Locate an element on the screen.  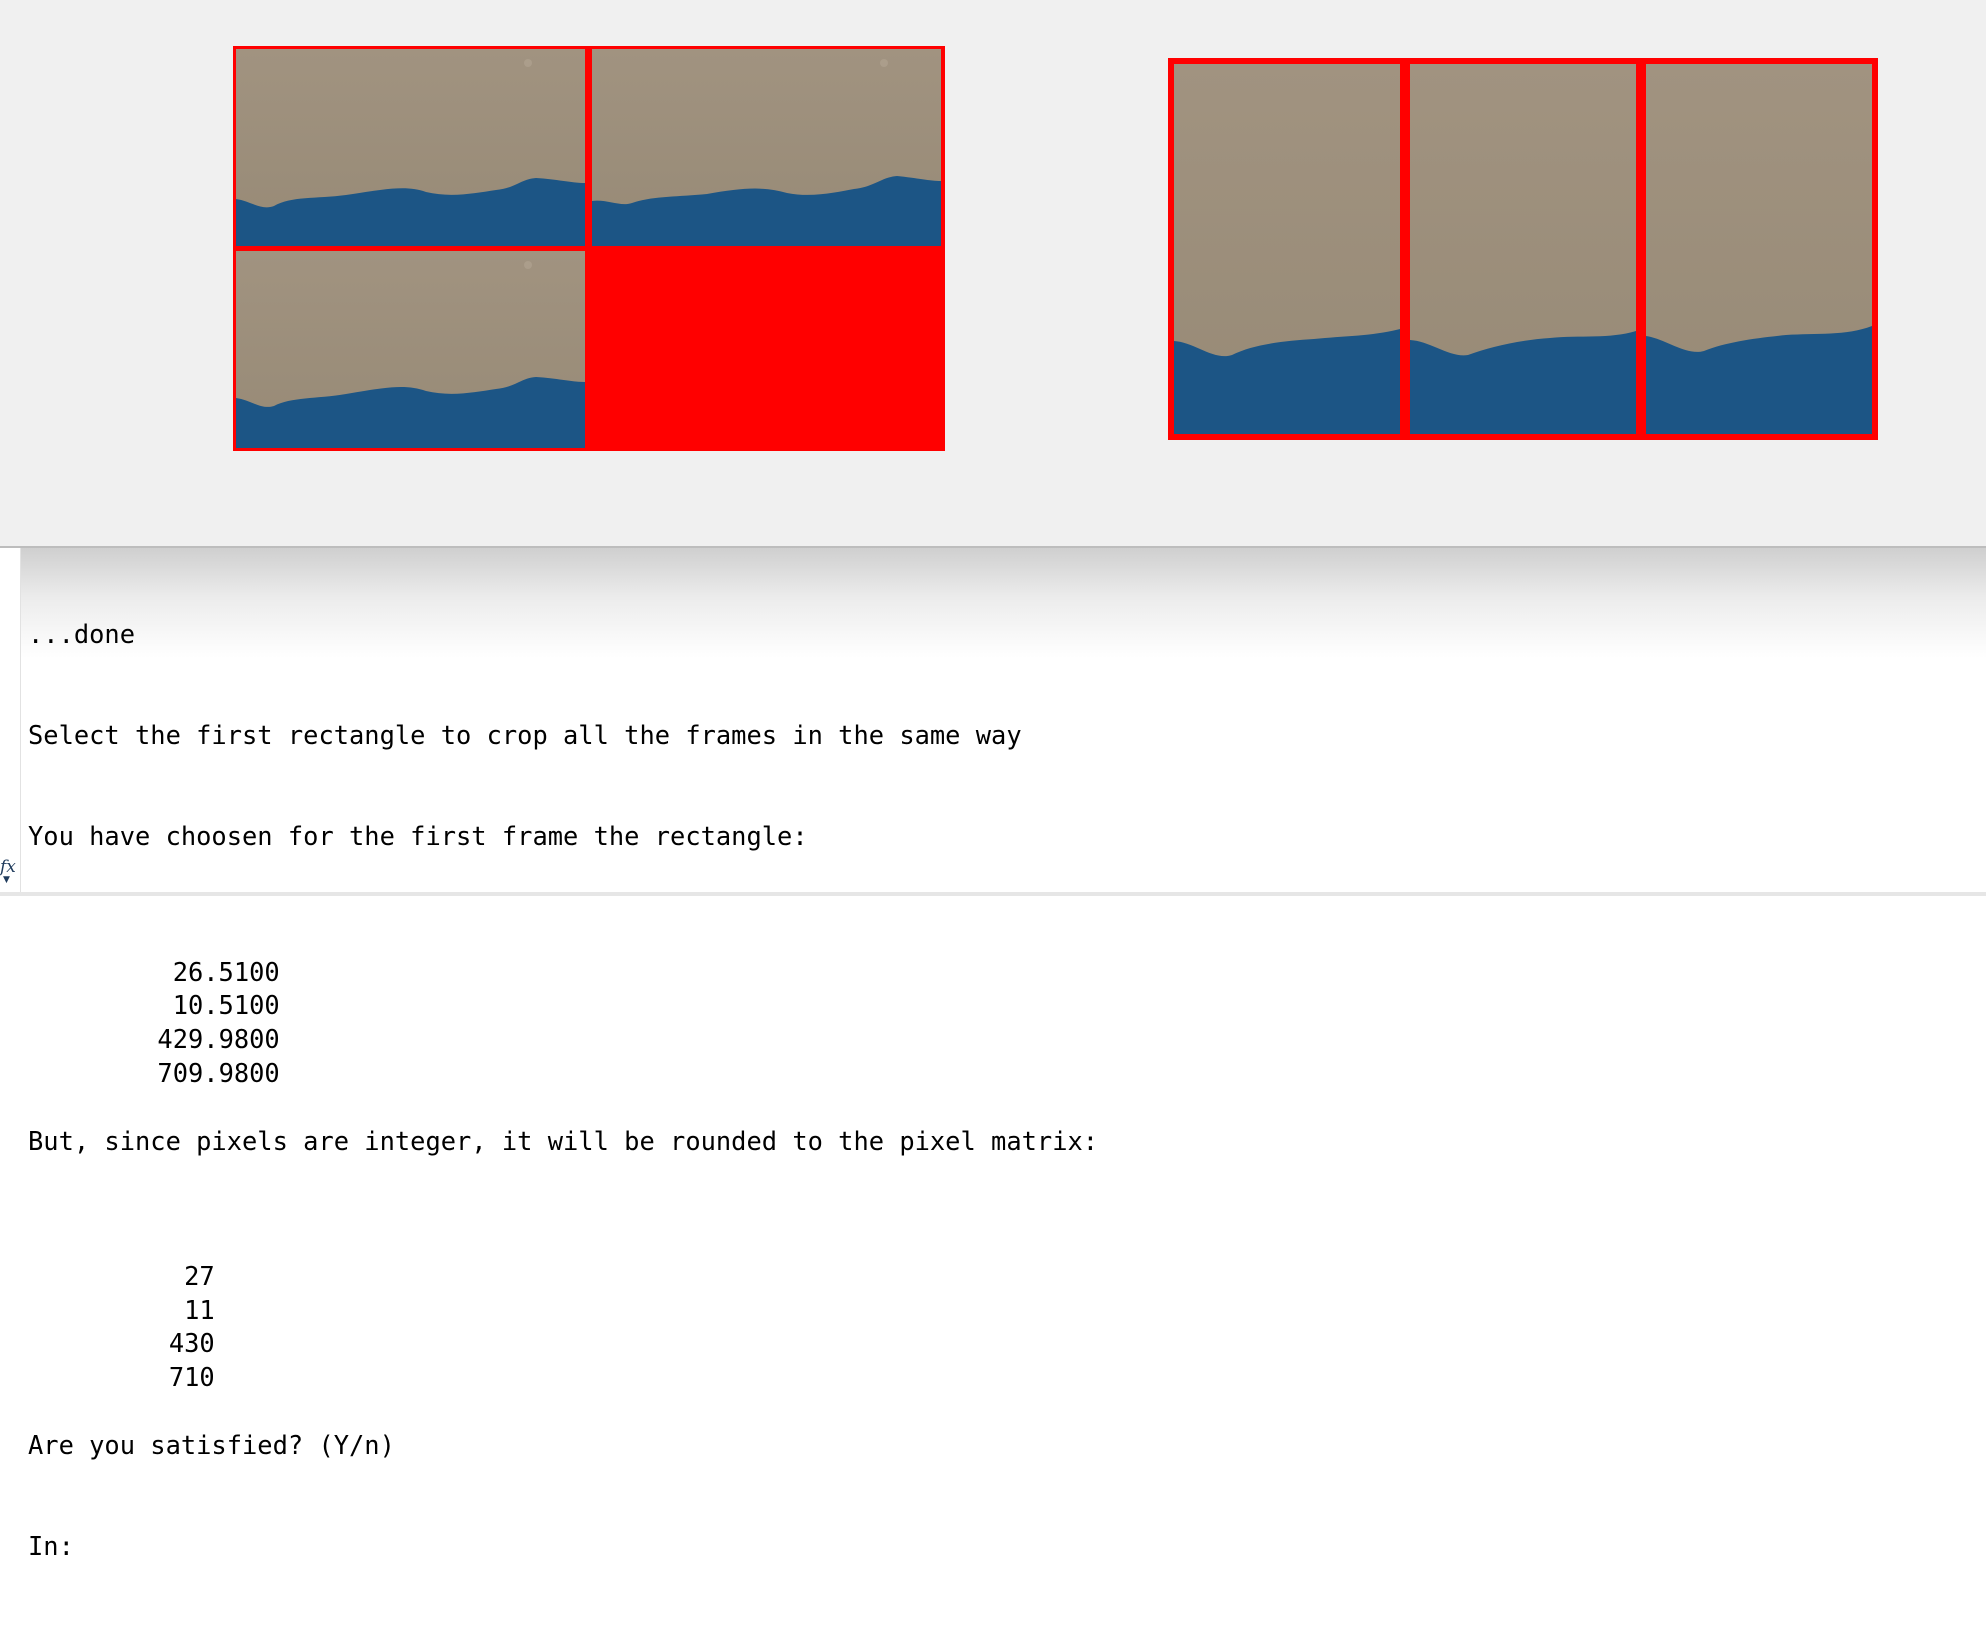
console-line: Are you satisfied? (Y/n) is located at coordinates (211, 1444).